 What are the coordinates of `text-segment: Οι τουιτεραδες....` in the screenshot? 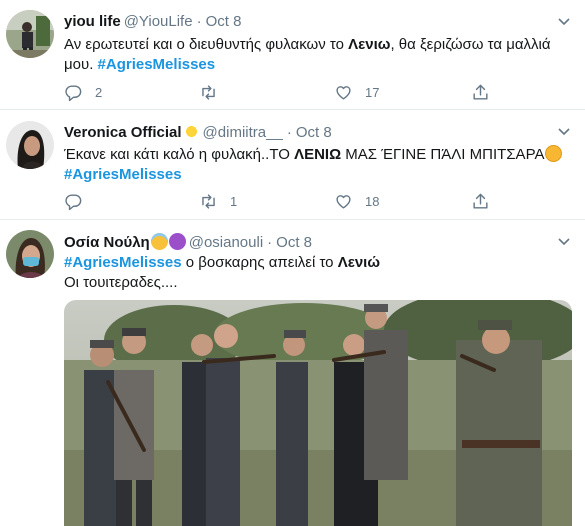 It's located at (121, 282).